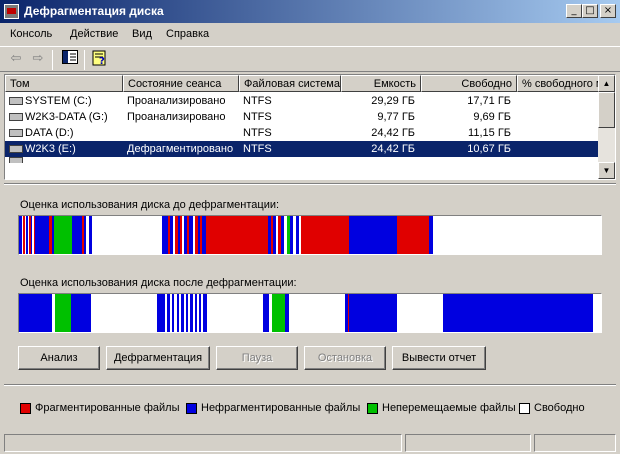  What do you see at coordinates (290, 83) in the screenshot?
I see `column-header-file-system: Файловая система` at bounding box center [290, 83].